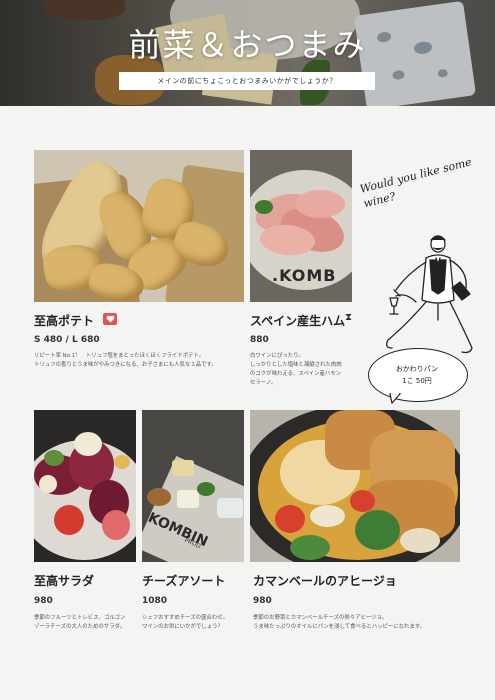 The width and height of the screenshot is (495, 700). Describe the element at coordinates (182, 627) in the screenshot. I see `menu-item-description-line: ワインのお供にいかがでしょう？` at that location.